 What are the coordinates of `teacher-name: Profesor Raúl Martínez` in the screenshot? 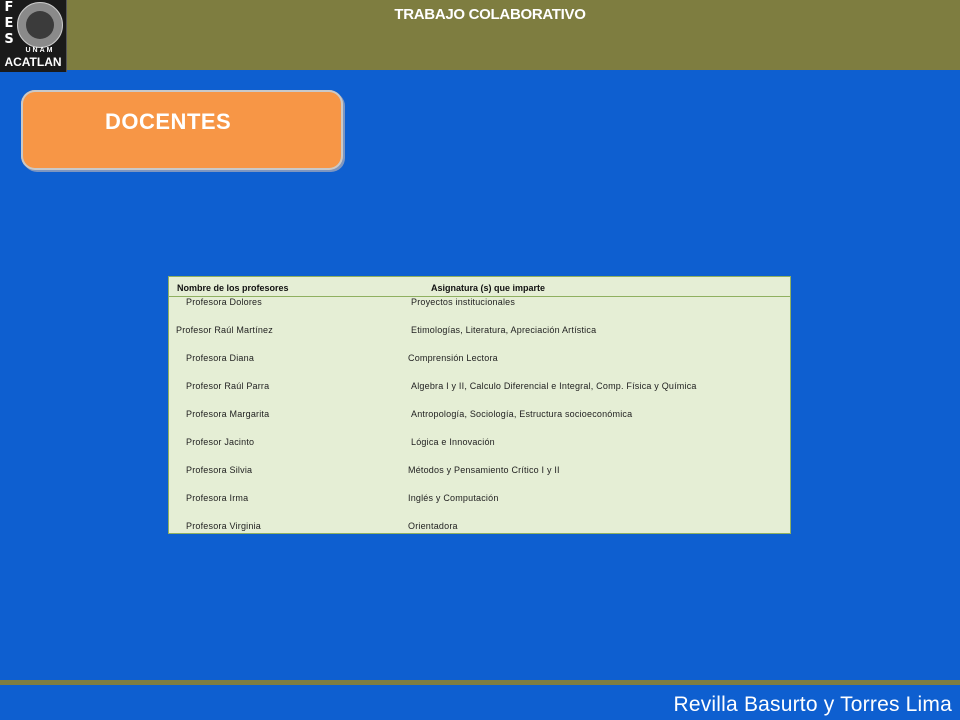 It's located at (224, 330).